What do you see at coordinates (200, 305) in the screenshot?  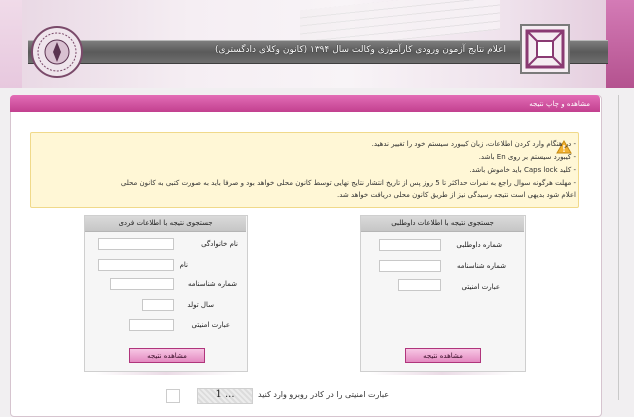 I see `birth-year-label: سال تولد` at bounding box center [200, 305].